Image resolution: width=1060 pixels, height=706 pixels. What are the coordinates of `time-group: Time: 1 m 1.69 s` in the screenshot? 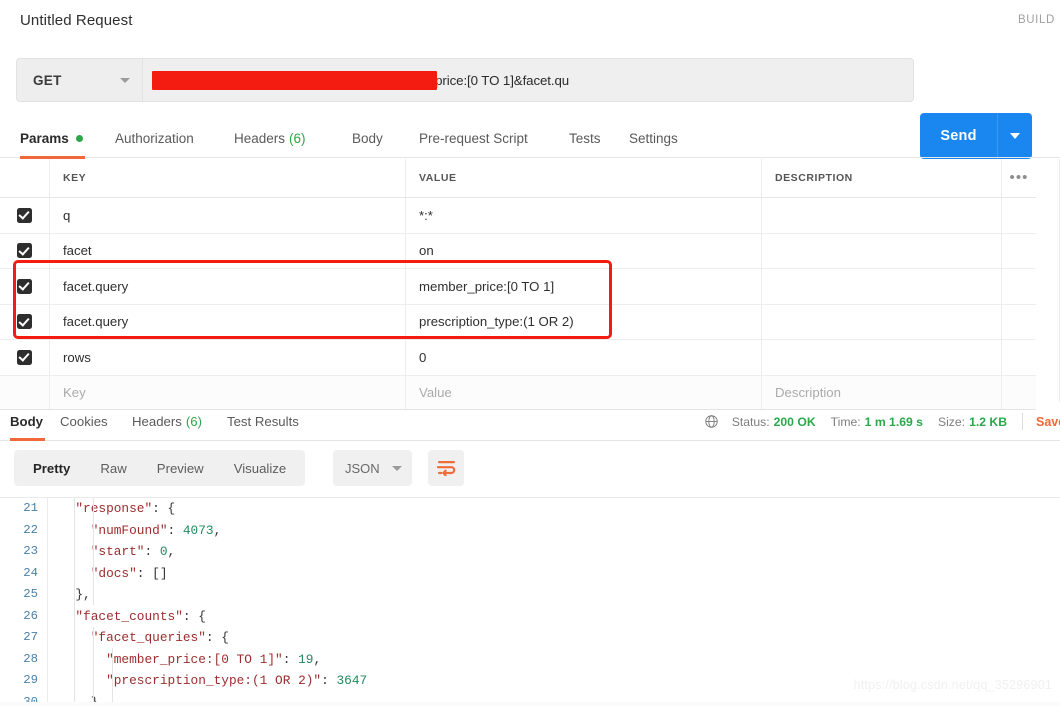 It's located at (877, 422).